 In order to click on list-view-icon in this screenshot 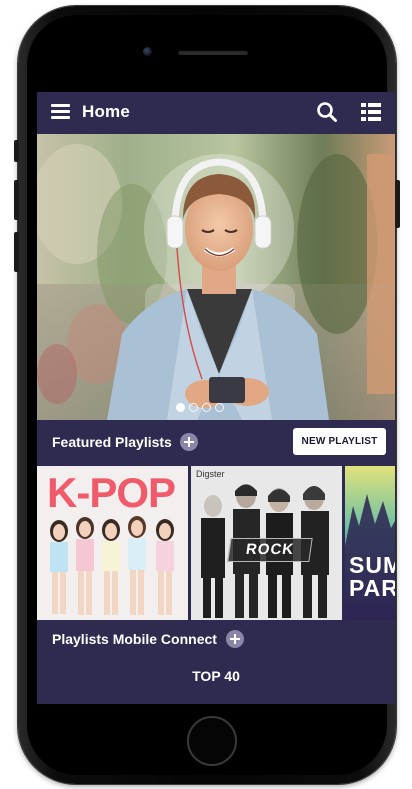, I will do `click(371, 112)`.